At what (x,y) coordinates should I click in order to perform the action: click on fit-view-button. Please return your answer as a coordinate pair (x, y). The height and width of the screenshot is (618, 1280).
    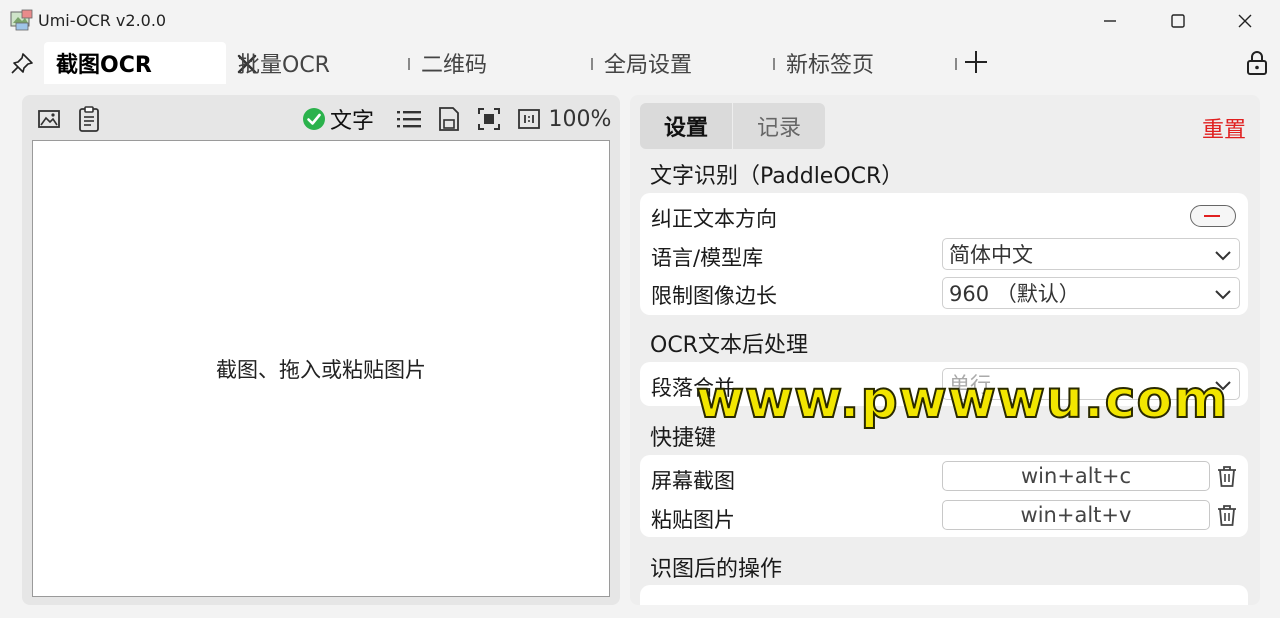
    Looking at the image, I should click on (489, 119).